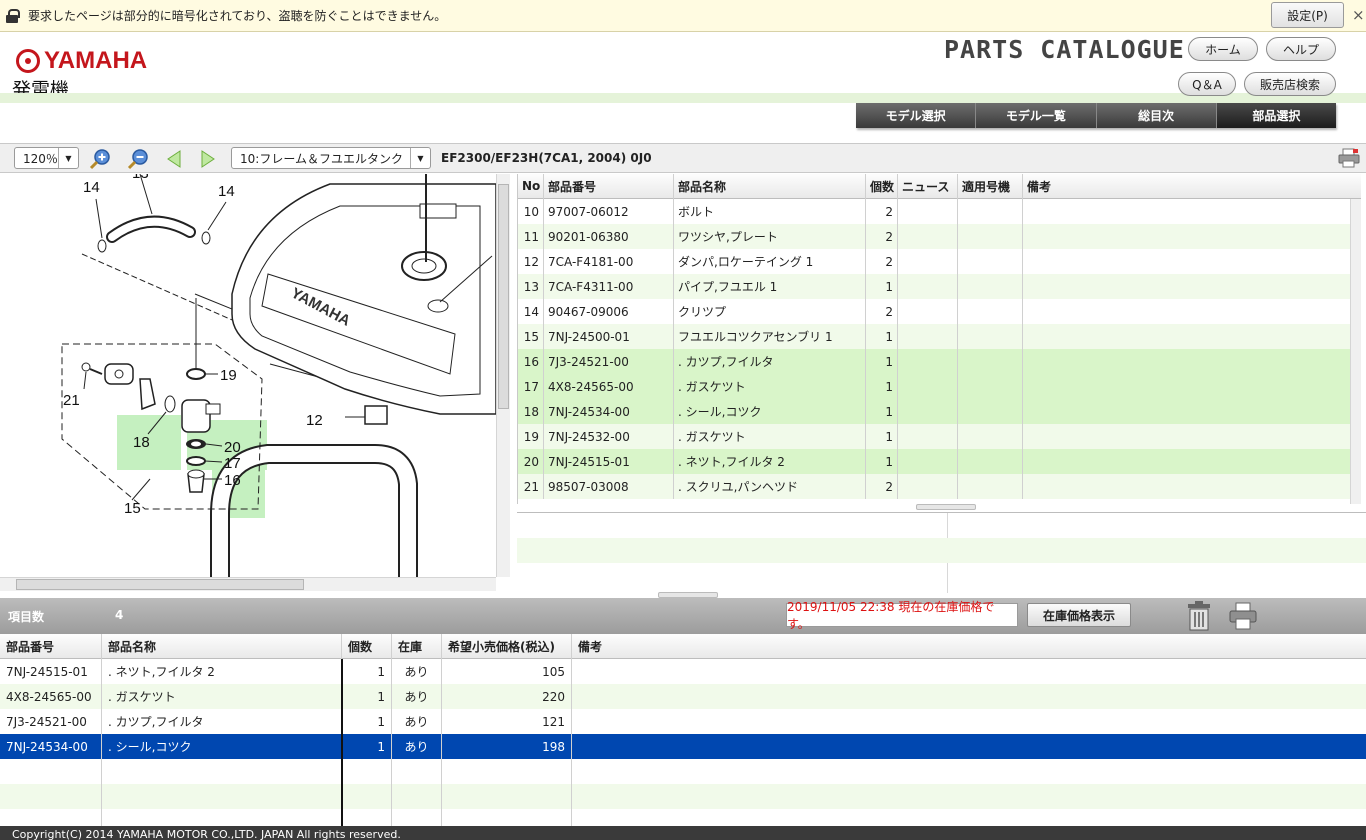 This screenshot has width=1366, height=840. Describe the element at coordinates (331, 158) in the screenshot. I see `illustration-group-select: 10:フレーム＆フユエルタンク ▼` at that location.